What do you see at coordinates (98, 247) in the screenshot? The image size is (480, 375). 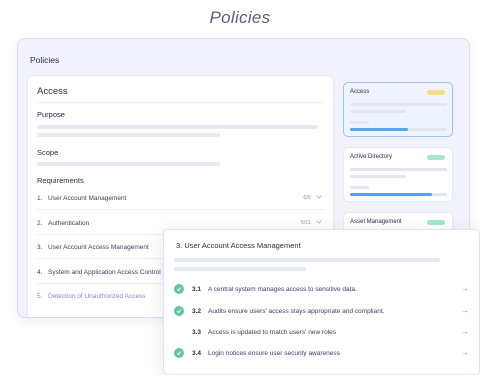 I see `requirement-label: User Account Access Management` at bounding box center [98, 247].